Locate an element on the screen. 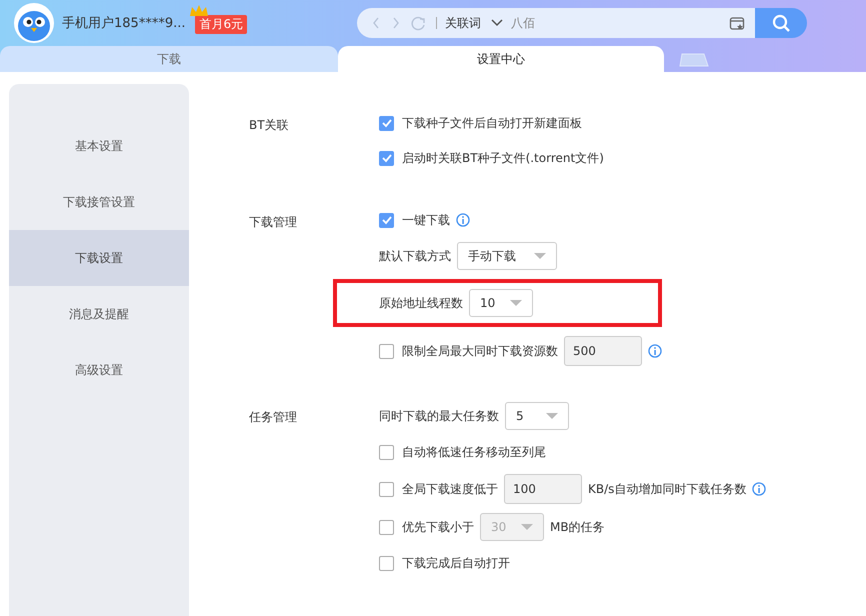  dropdown: 手动下载 is located at coordinates (507, 256).